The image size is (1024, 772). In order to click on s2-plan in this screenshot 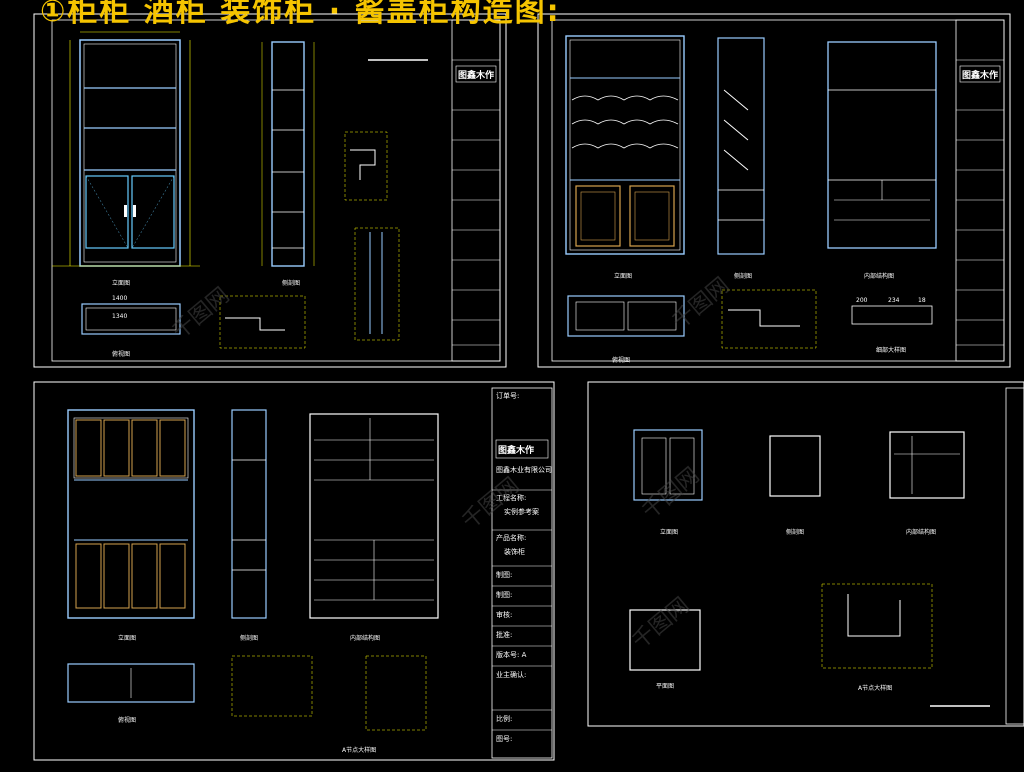, I will do `click(626, 316)`.